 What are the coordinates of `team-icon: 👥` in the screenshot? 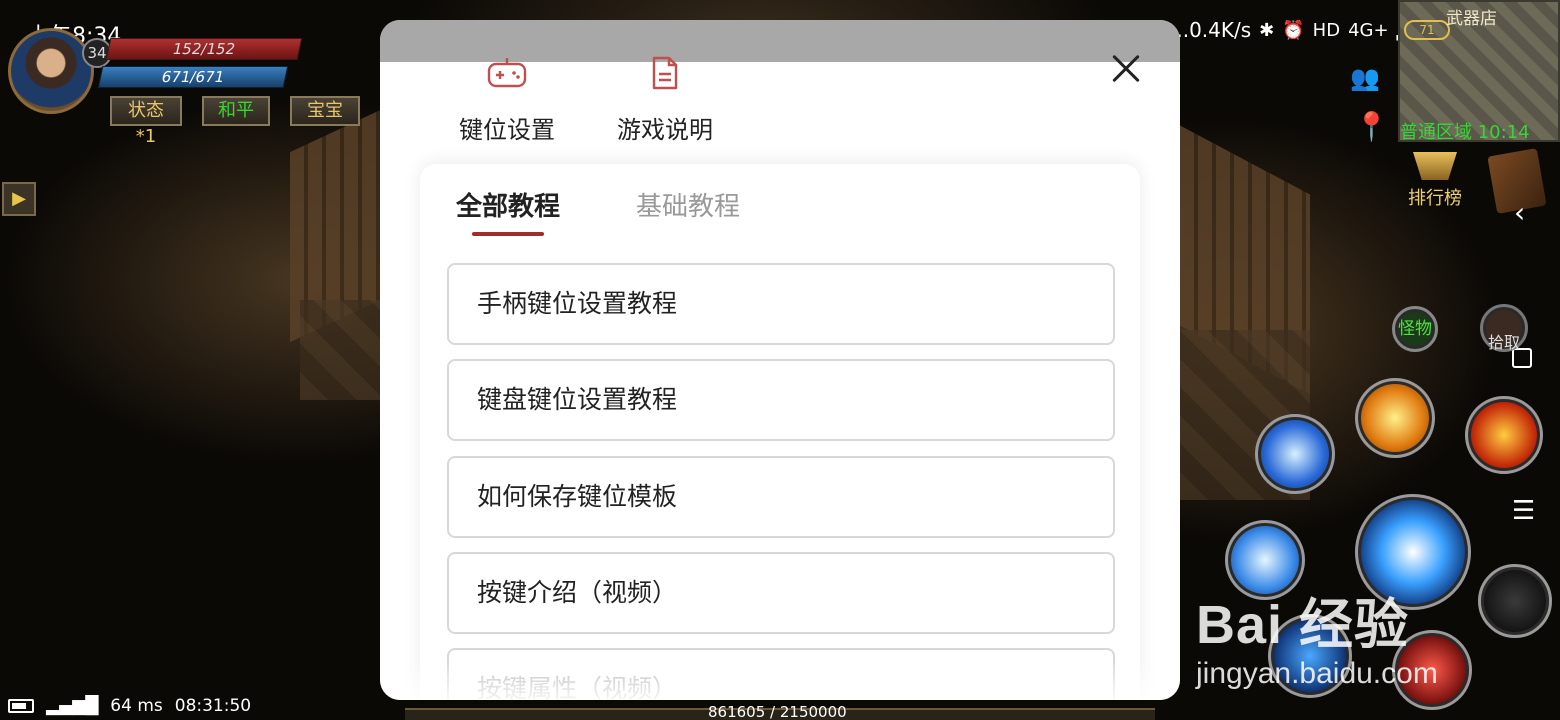 It's located at (1368, 78).